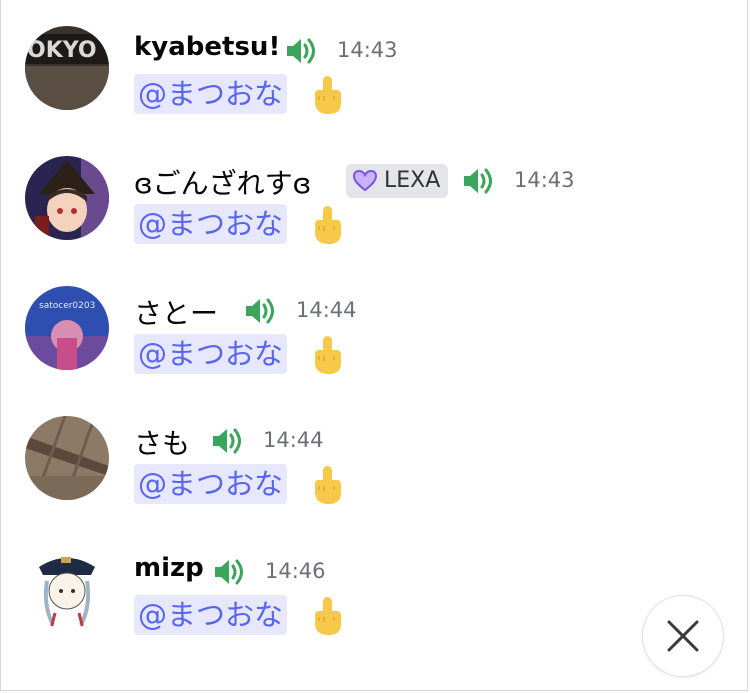 This screenshot has width=750, height=693. Describe the element at coordinates (222, 182) in the screenshot. I see `author-name: ɞごんざれすɞ` at that location.